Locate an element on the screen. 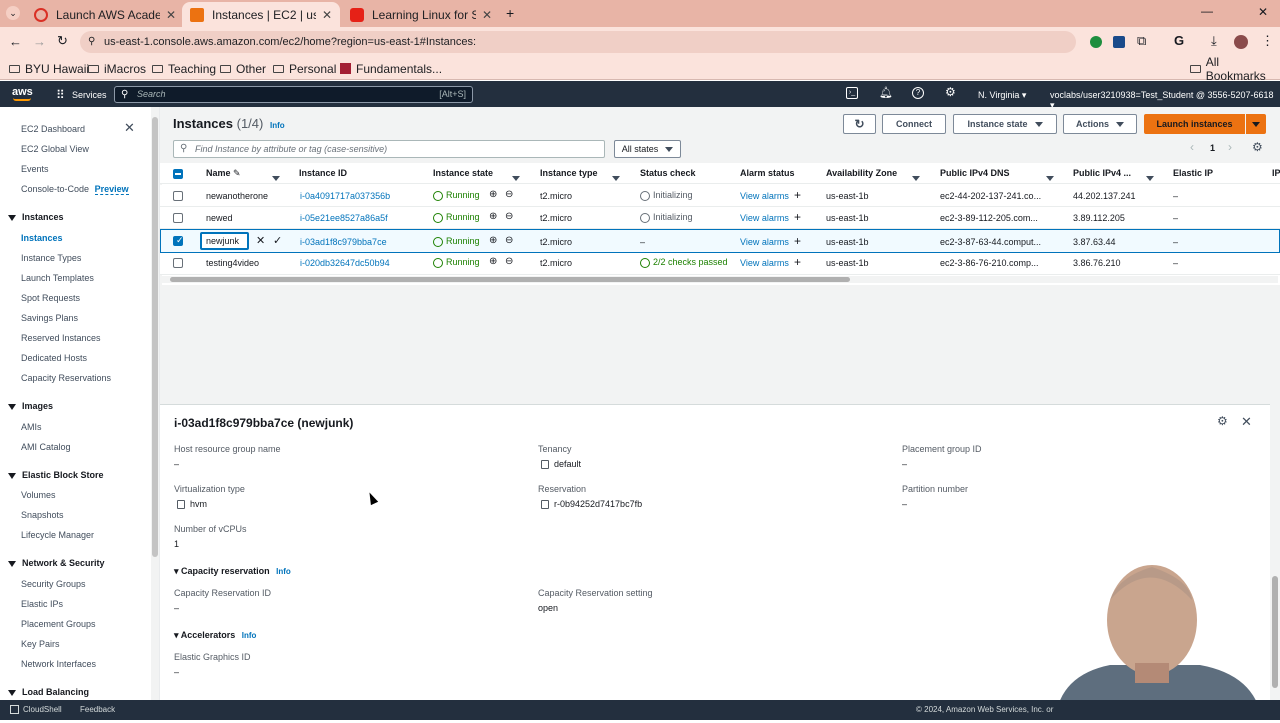  state-filter-select: All states is located at coordinates (647, 149).